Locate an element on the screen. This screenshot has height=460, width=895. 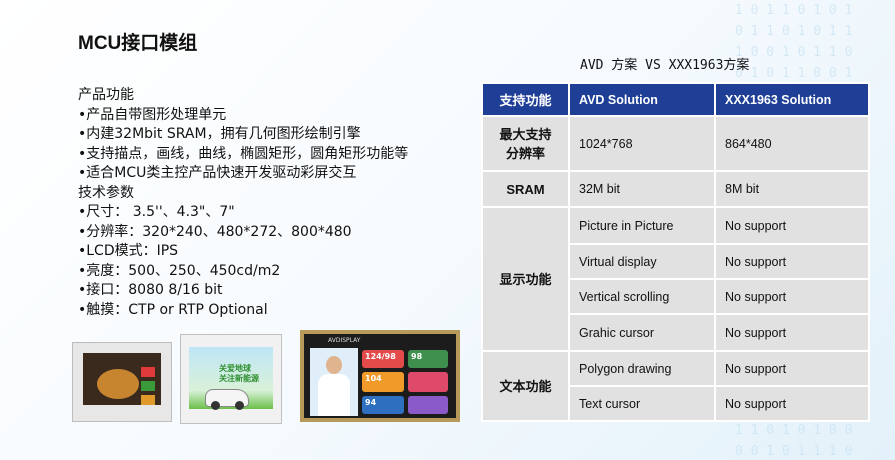
header-xxx: XXX1963 Solution is located at coordinates (792, 99).